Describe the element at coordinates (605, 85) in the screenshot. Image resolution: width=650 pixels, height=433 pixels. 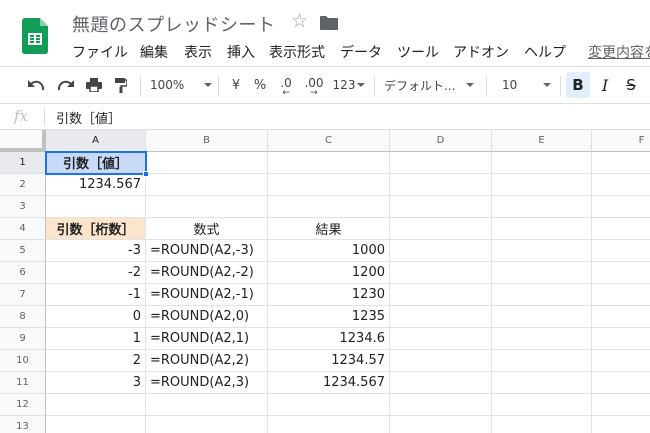
I see `italic-button: I` at that location.